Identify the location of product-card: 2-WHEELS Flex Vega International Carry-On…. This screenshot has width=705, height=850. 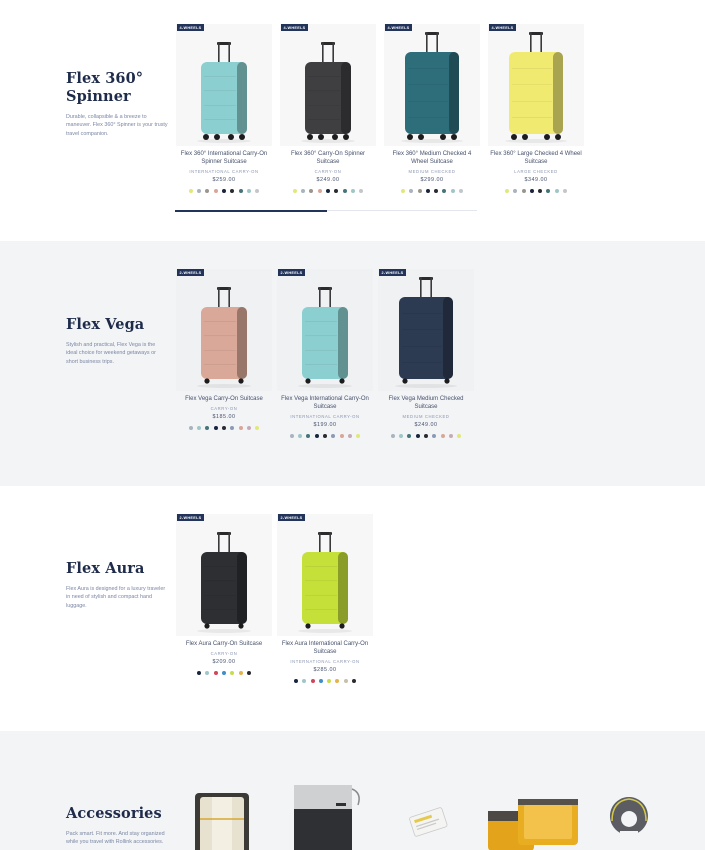
(325, 353).